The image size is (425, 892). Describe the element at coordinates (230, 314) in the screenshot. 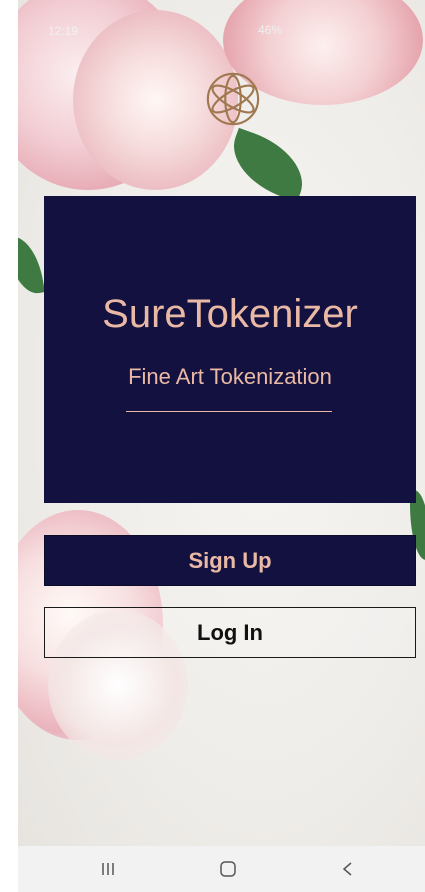

I see `app-title: SureTokenizer` at that location.